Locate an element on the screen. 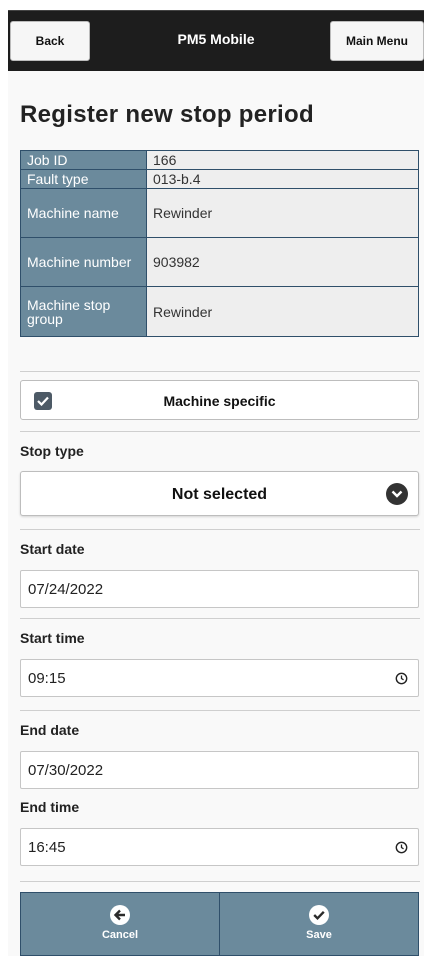 The width and height of the screenshot is (425, 956). info-value: 166 is located at coordinates (282, 160).